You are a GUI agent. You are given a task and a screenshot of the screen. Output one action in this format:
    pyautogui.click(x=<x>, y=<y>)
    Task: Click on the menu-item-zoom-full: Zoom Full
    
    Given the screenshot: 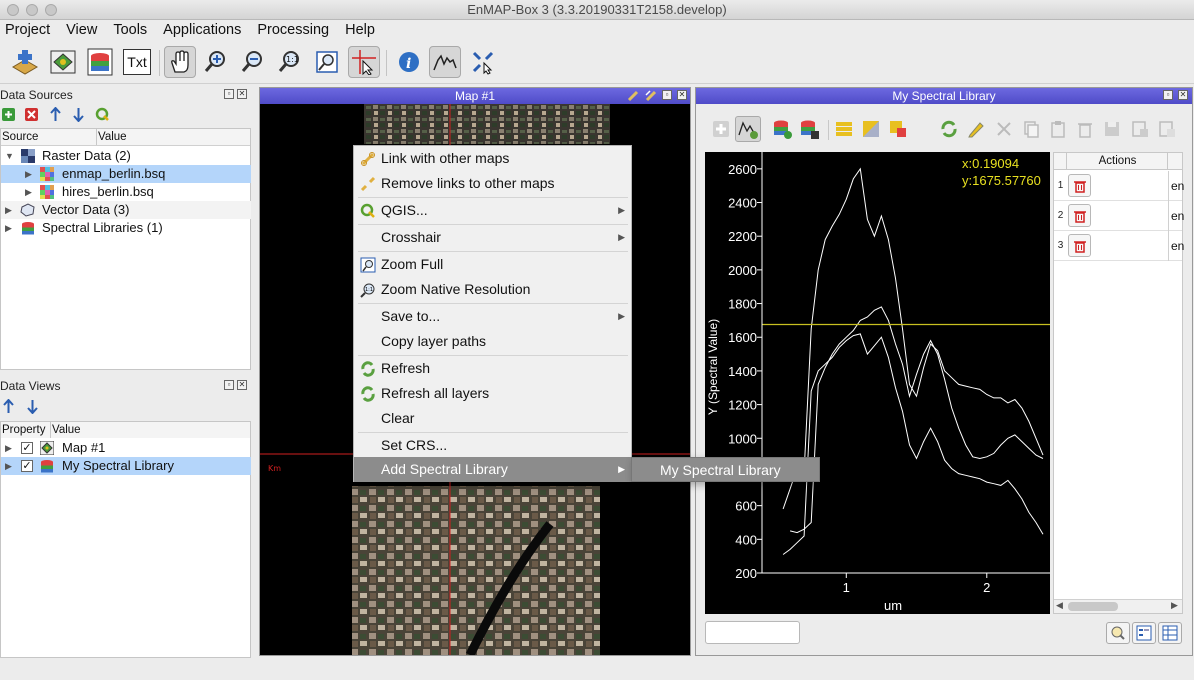 What is the action you would take?
    pyautogui.click(x=492, y=264)
    